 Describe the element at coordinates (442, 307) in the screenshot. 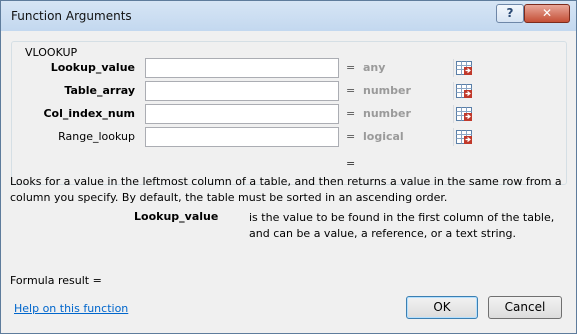

I see `ok-button: OK` at that location.